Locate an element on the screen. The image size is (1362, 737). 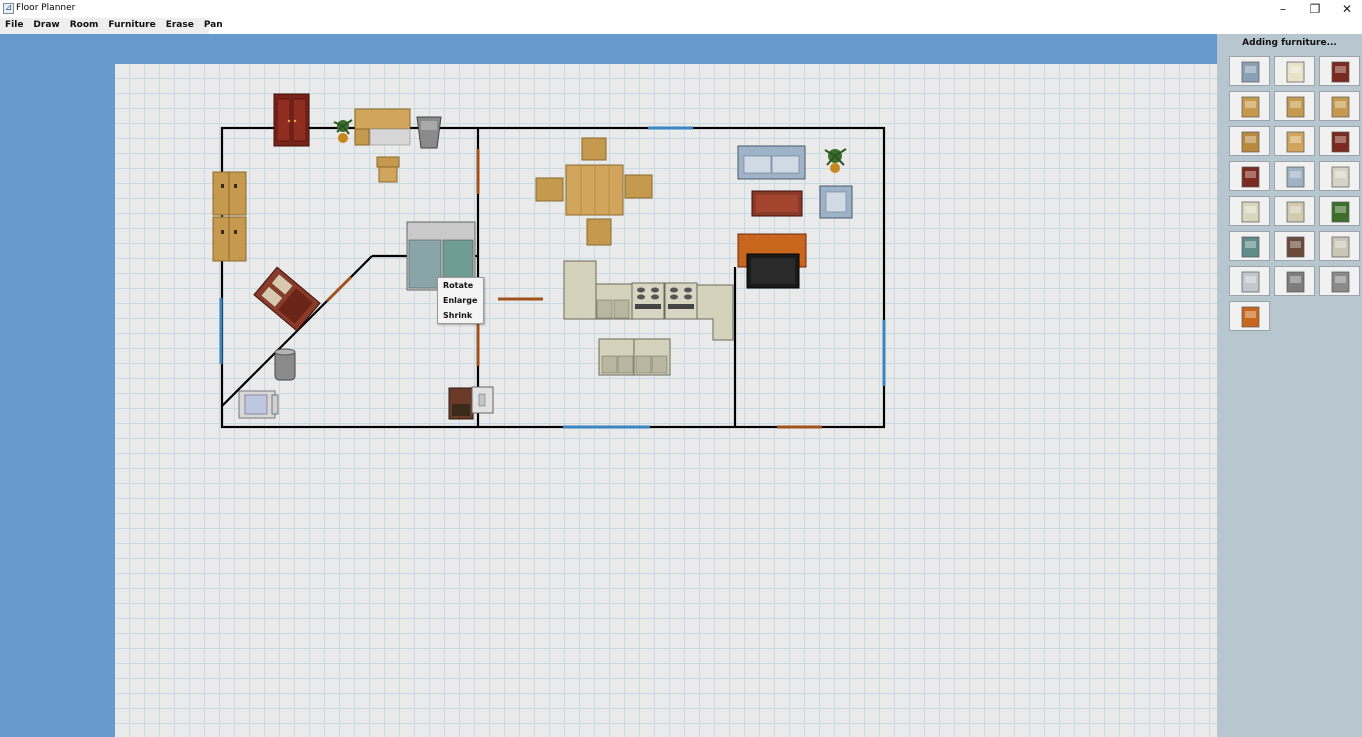
palette-button-sink is located at coordinates (1249, 281).